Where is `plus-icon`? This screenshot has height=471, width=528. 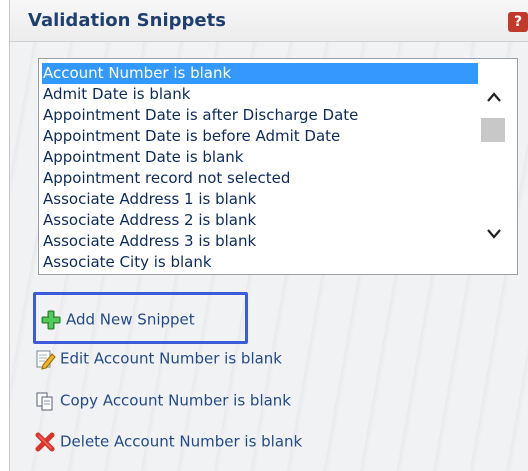
plus-icon is located at coordinates (51, 320).